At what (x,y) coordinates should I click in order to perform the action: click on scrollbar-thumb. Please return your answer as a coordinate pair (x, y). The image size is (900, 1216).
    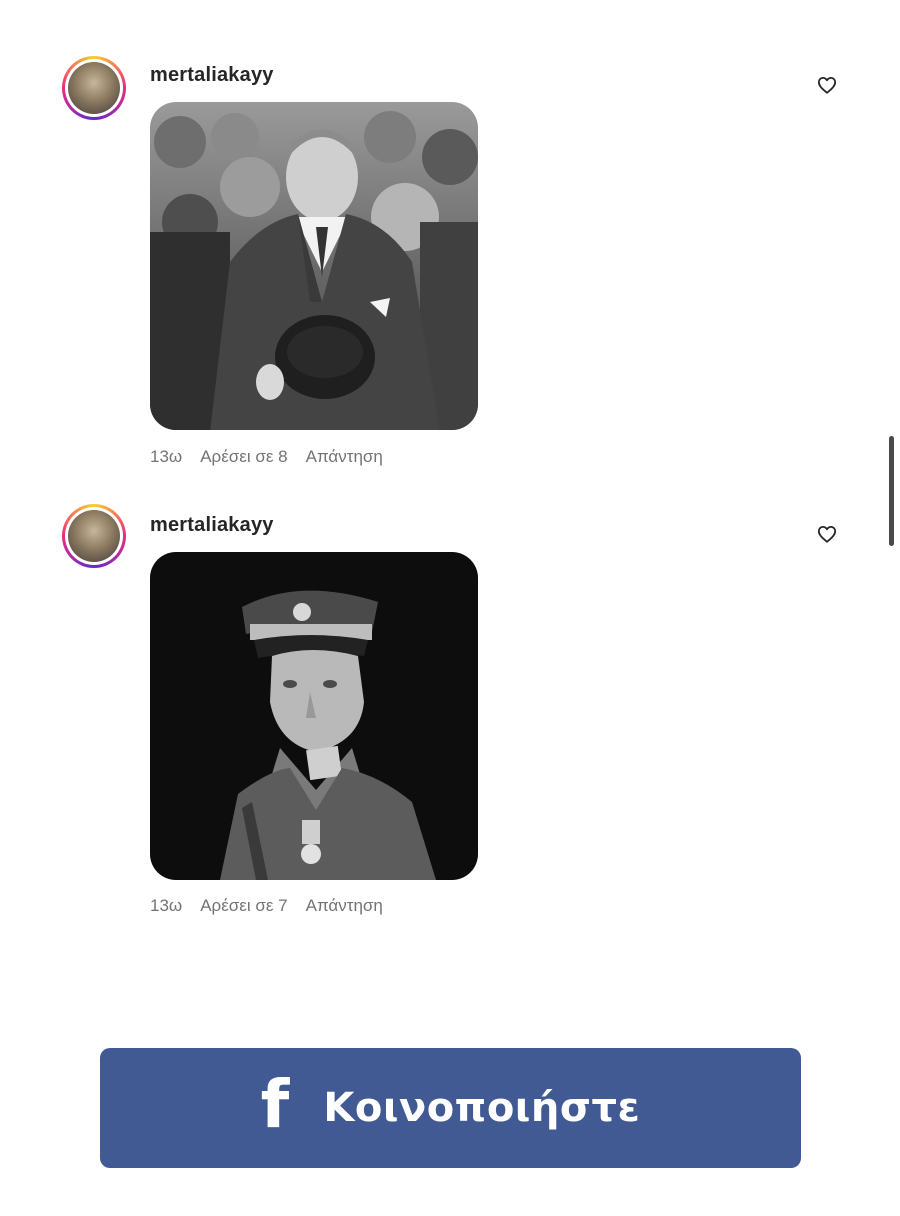
    Looking at the image, I should click on (891, 491).